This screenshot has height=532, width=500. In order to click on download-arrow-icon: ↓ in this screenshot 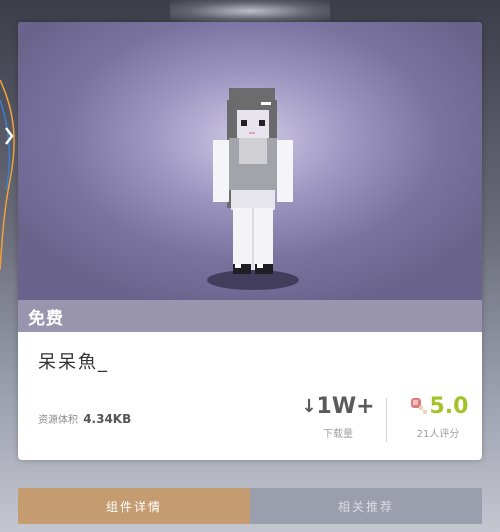, I will do `click(309, 406)`.